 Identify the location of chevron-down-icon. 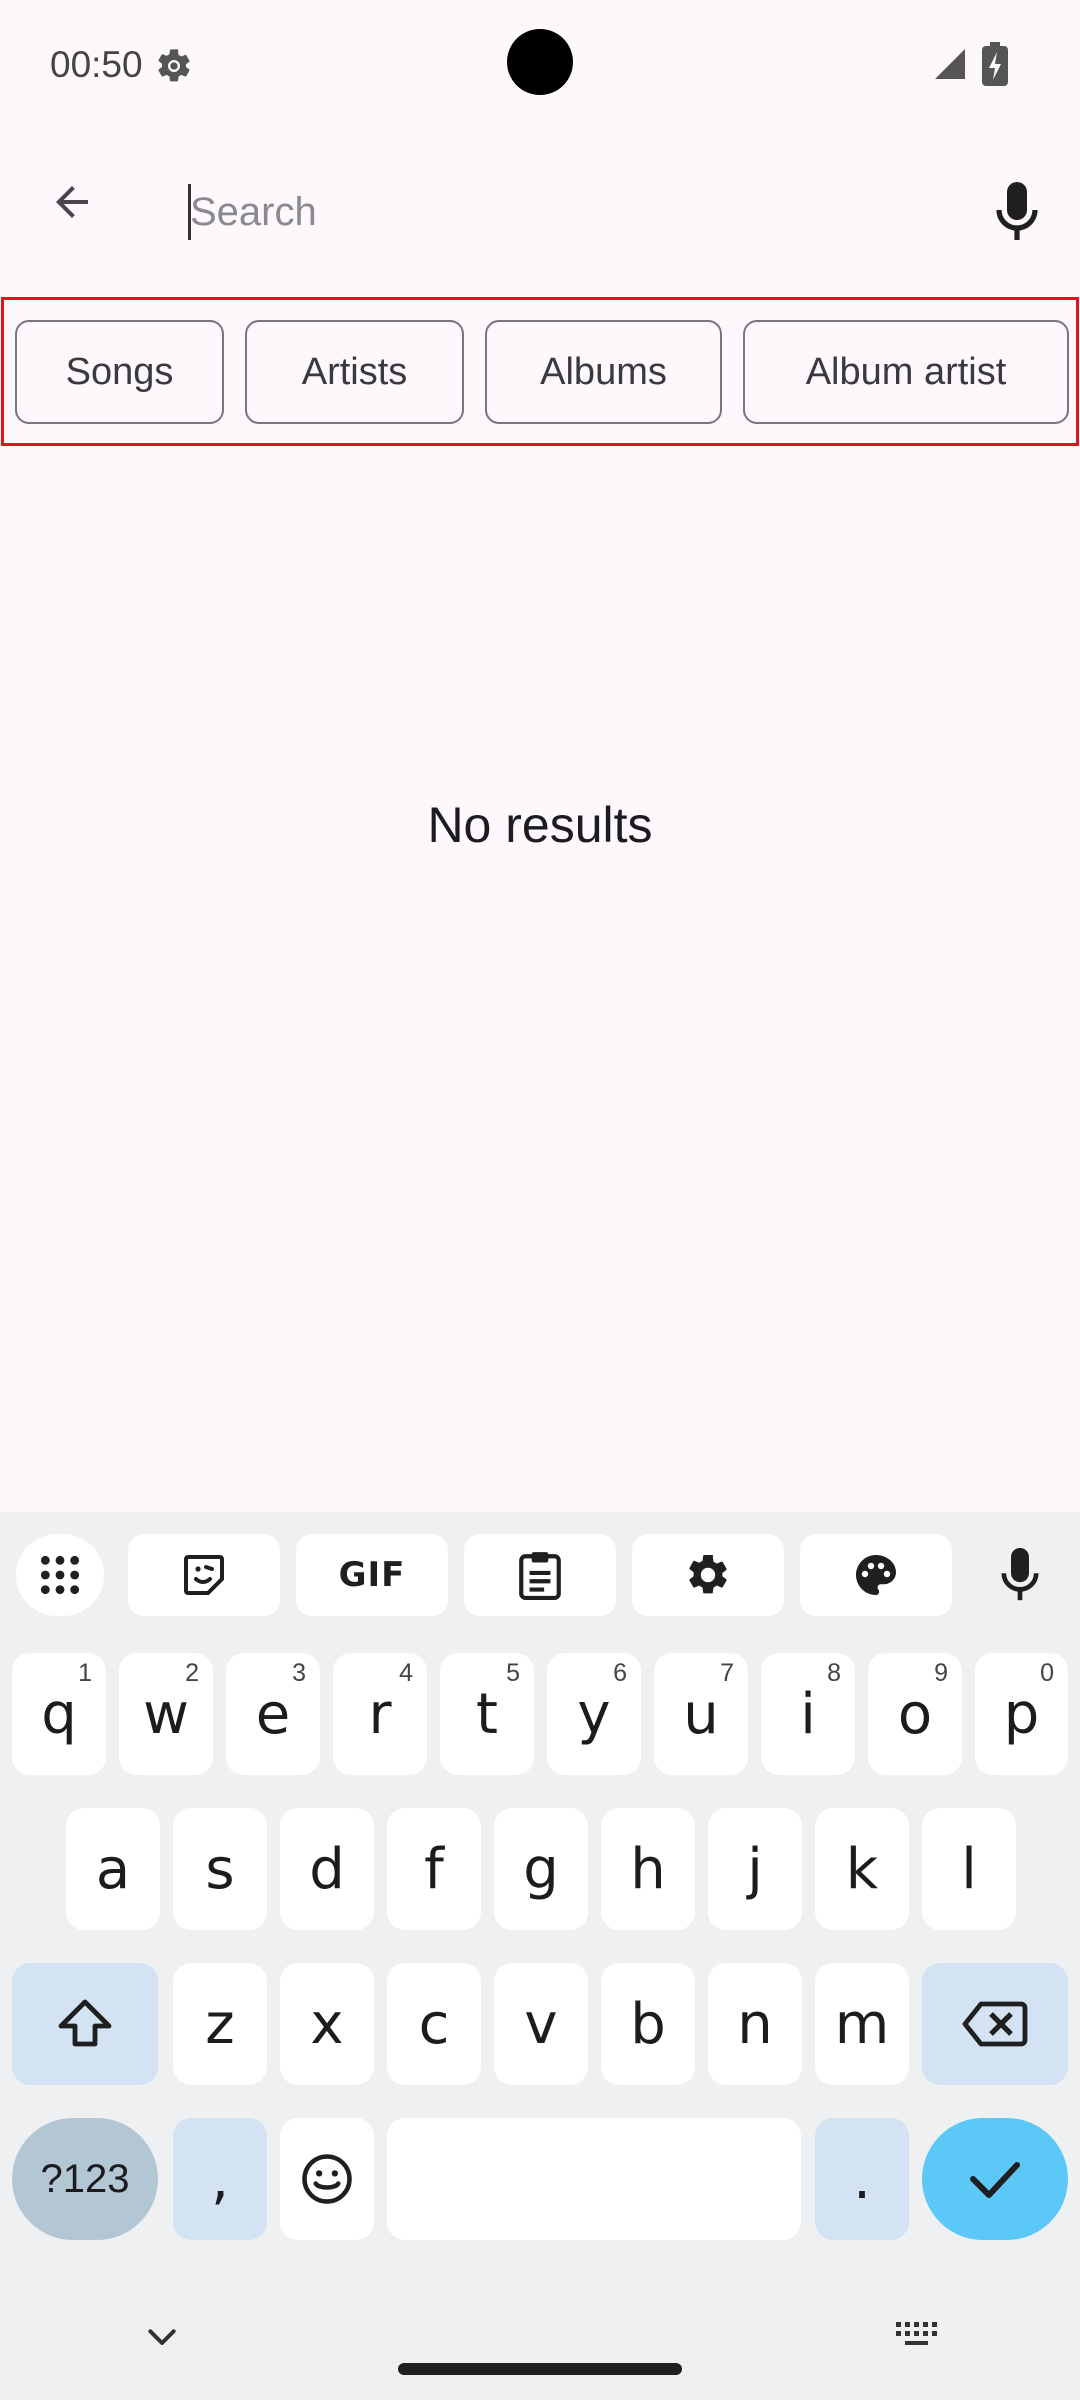
(162, 2337).